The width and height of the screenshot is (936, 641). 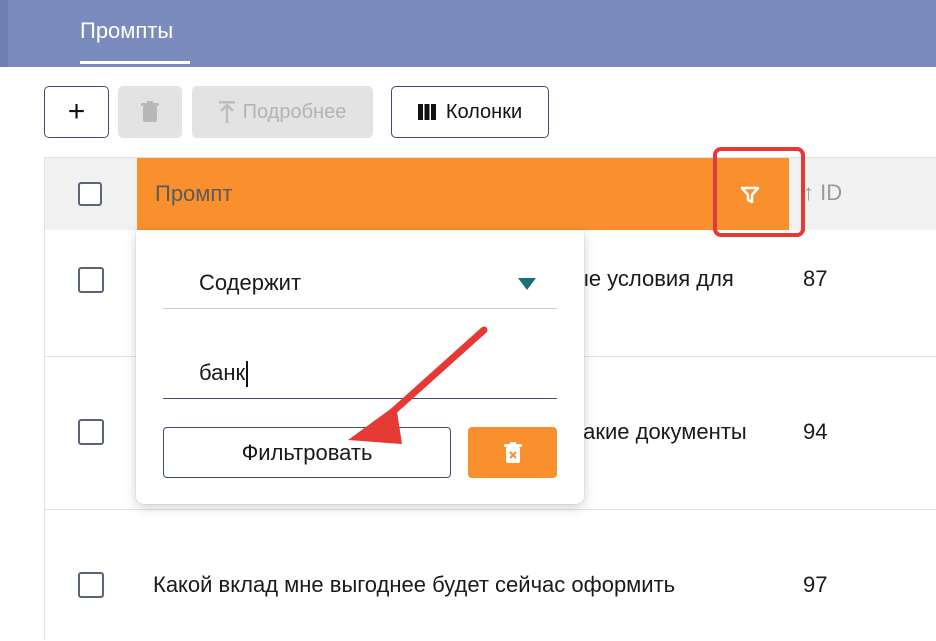 What do you see at coordinates (90, 194) in the screenshot?
I see `select-all-checkbox` at bounding box center [90, 194].